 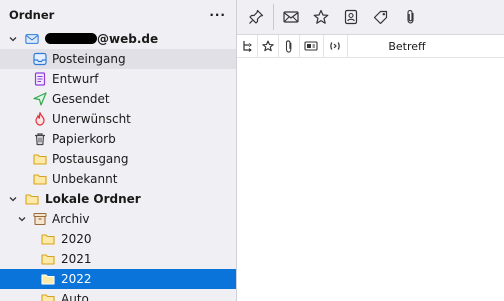 I want to click on folder-unknown: Unbekannt, so click(x=118, y=179).